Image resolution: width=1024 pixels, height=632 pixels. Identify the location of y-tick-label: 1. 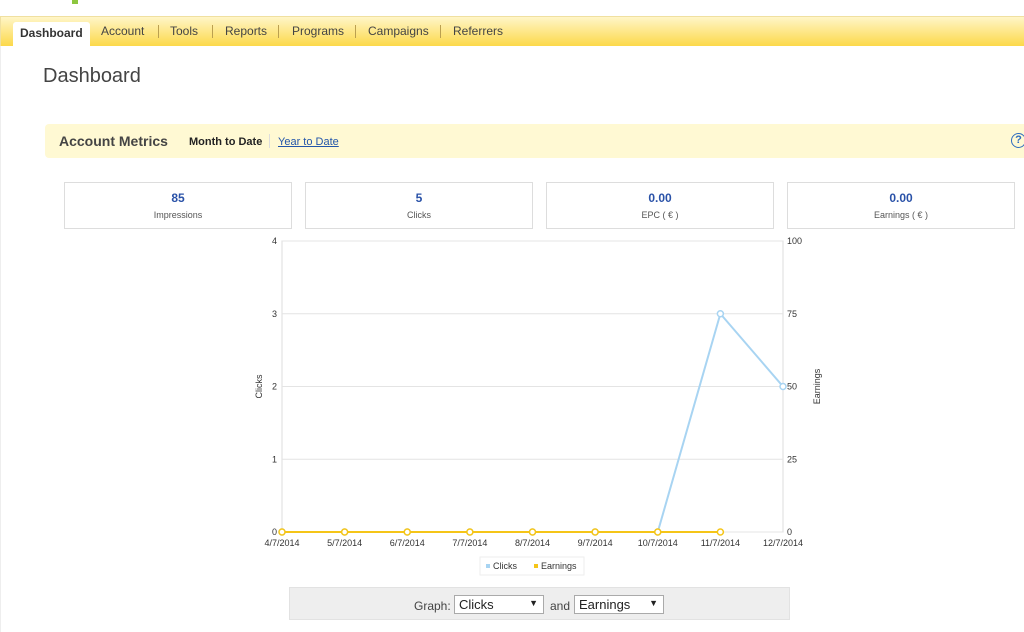
(274, 459).